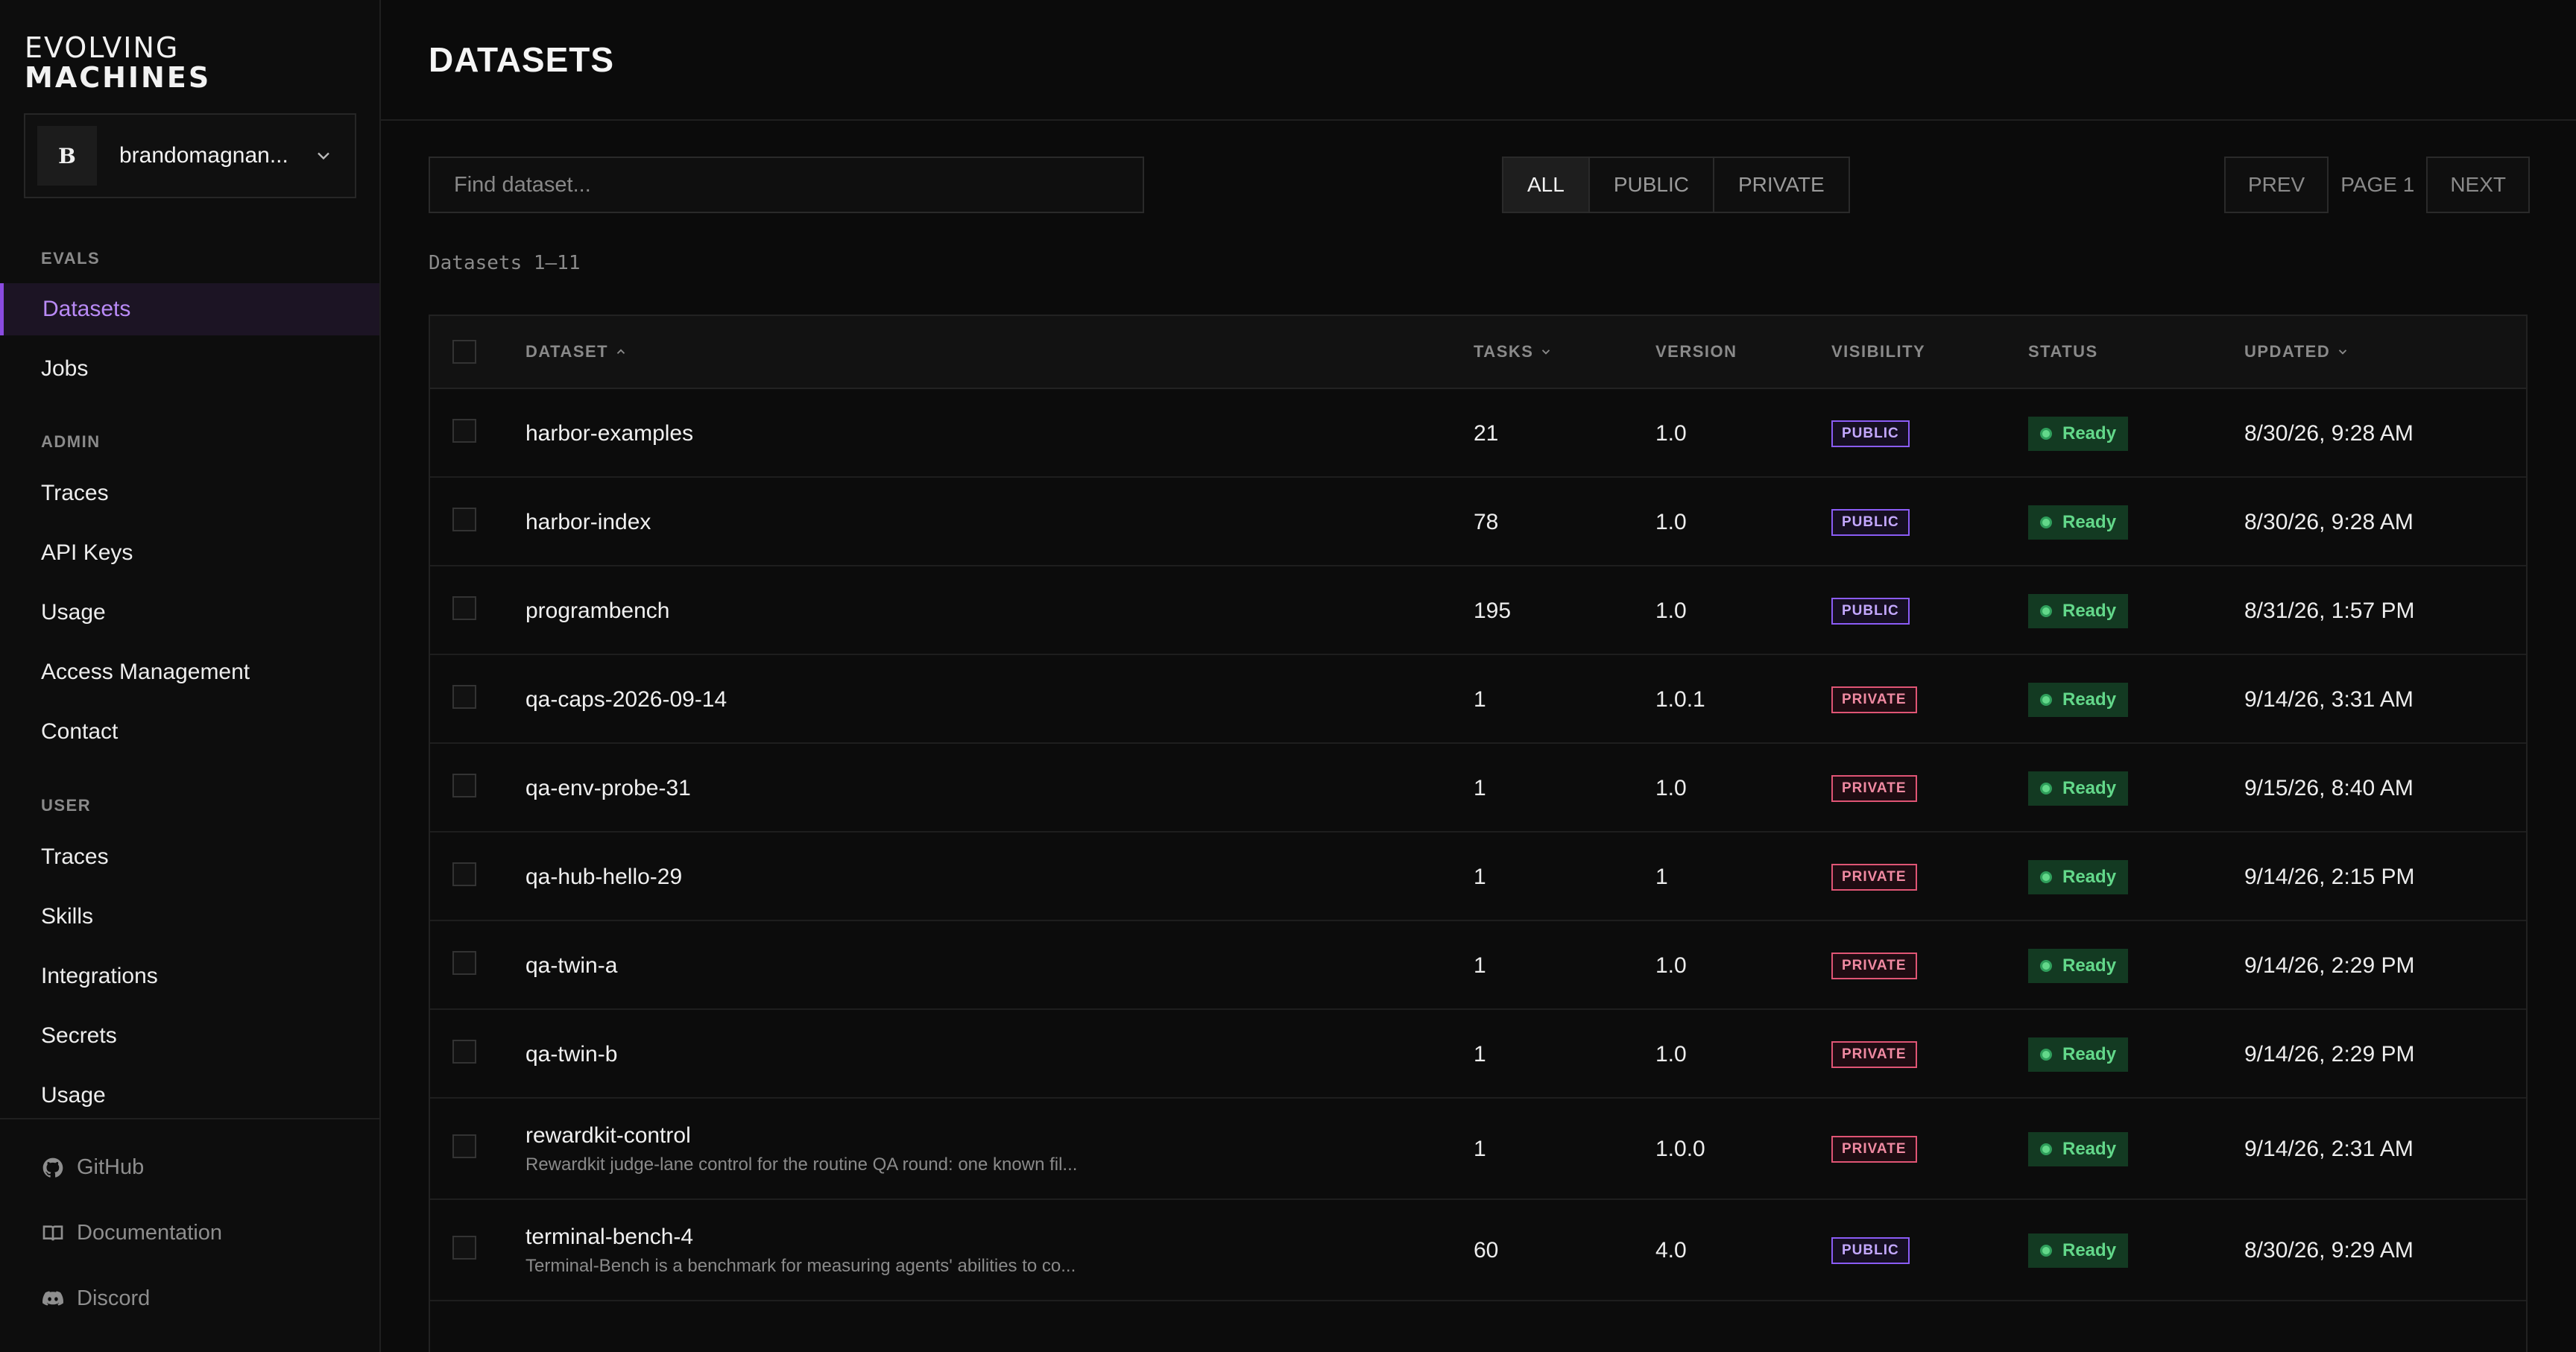  I want to click on next-page-button: NEXT, so click(2478, 185).